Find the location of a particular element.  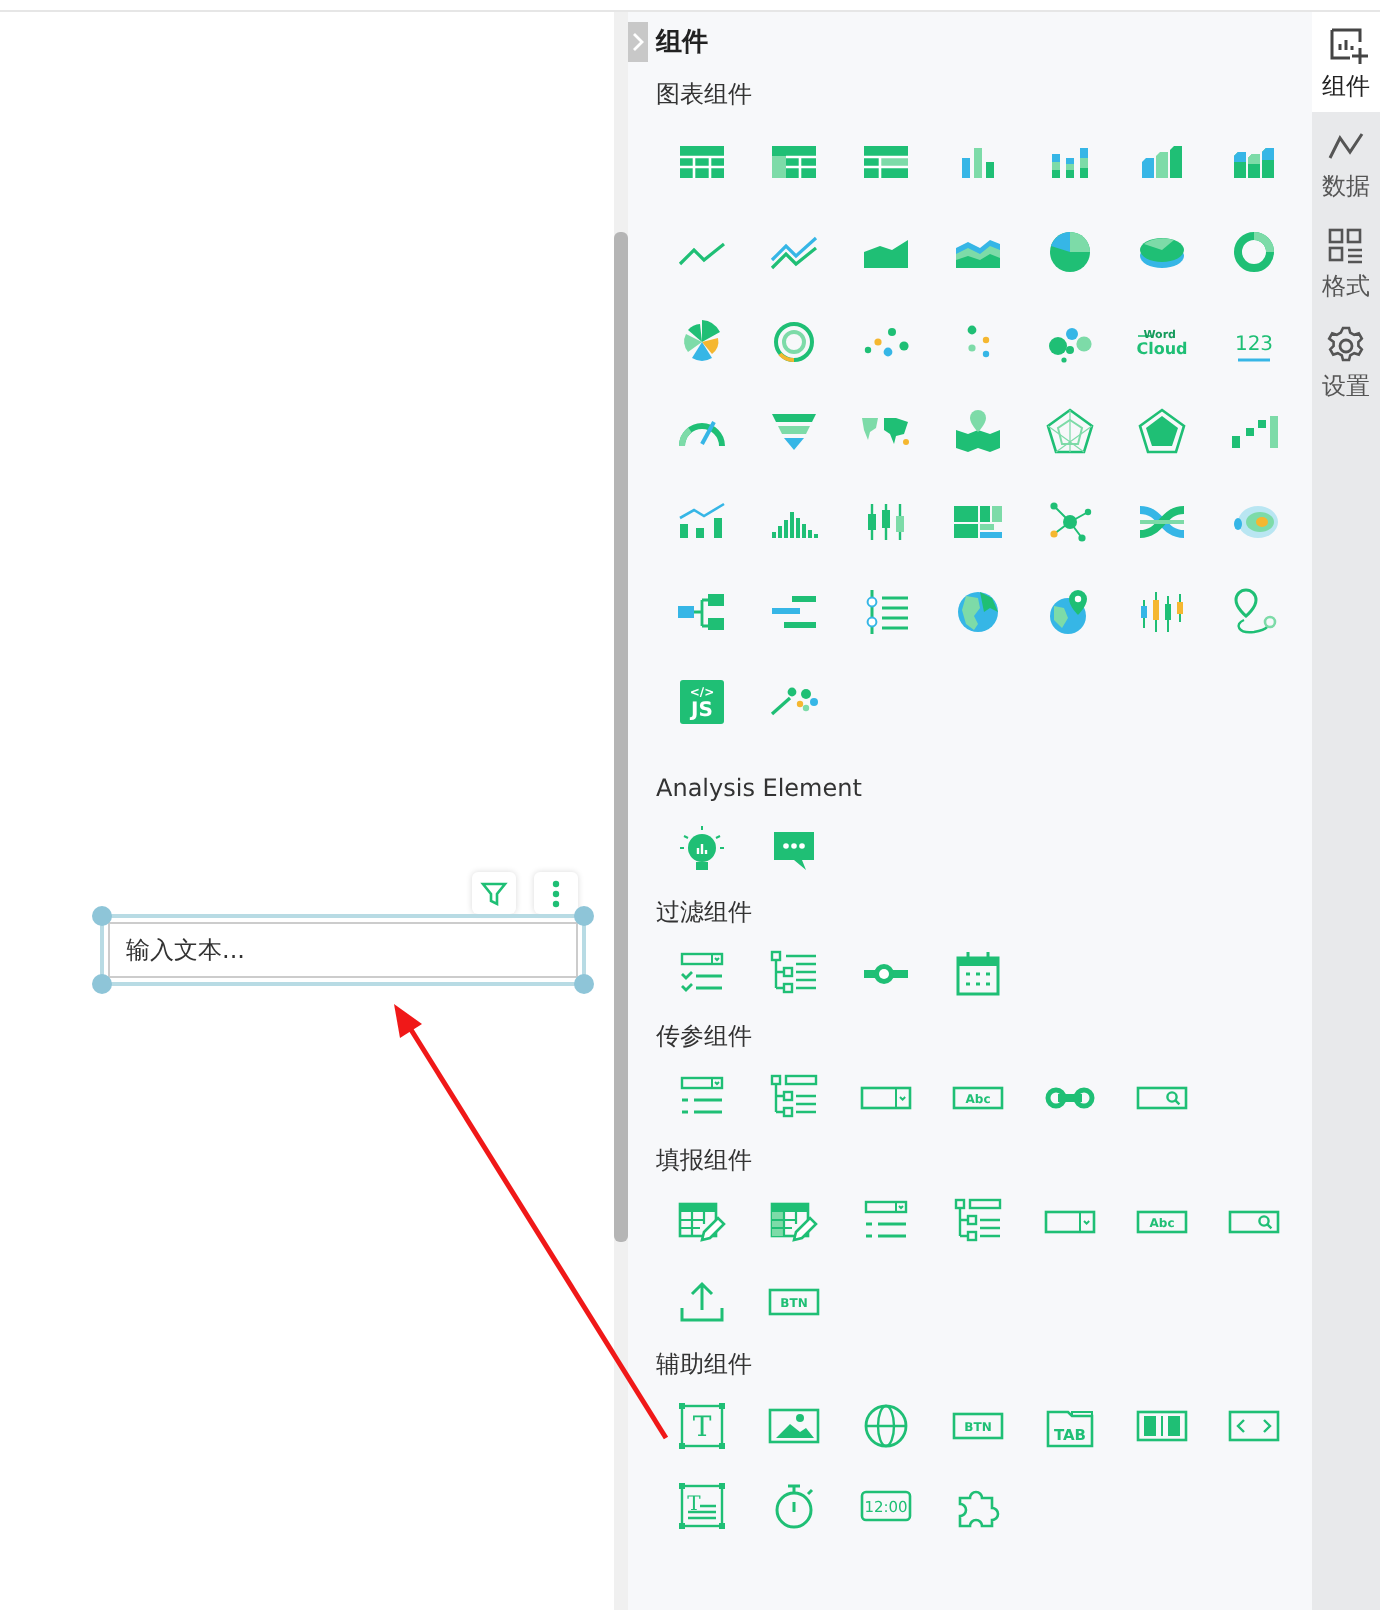

side-tab: 数据 is located at coordinates (1346, 162).